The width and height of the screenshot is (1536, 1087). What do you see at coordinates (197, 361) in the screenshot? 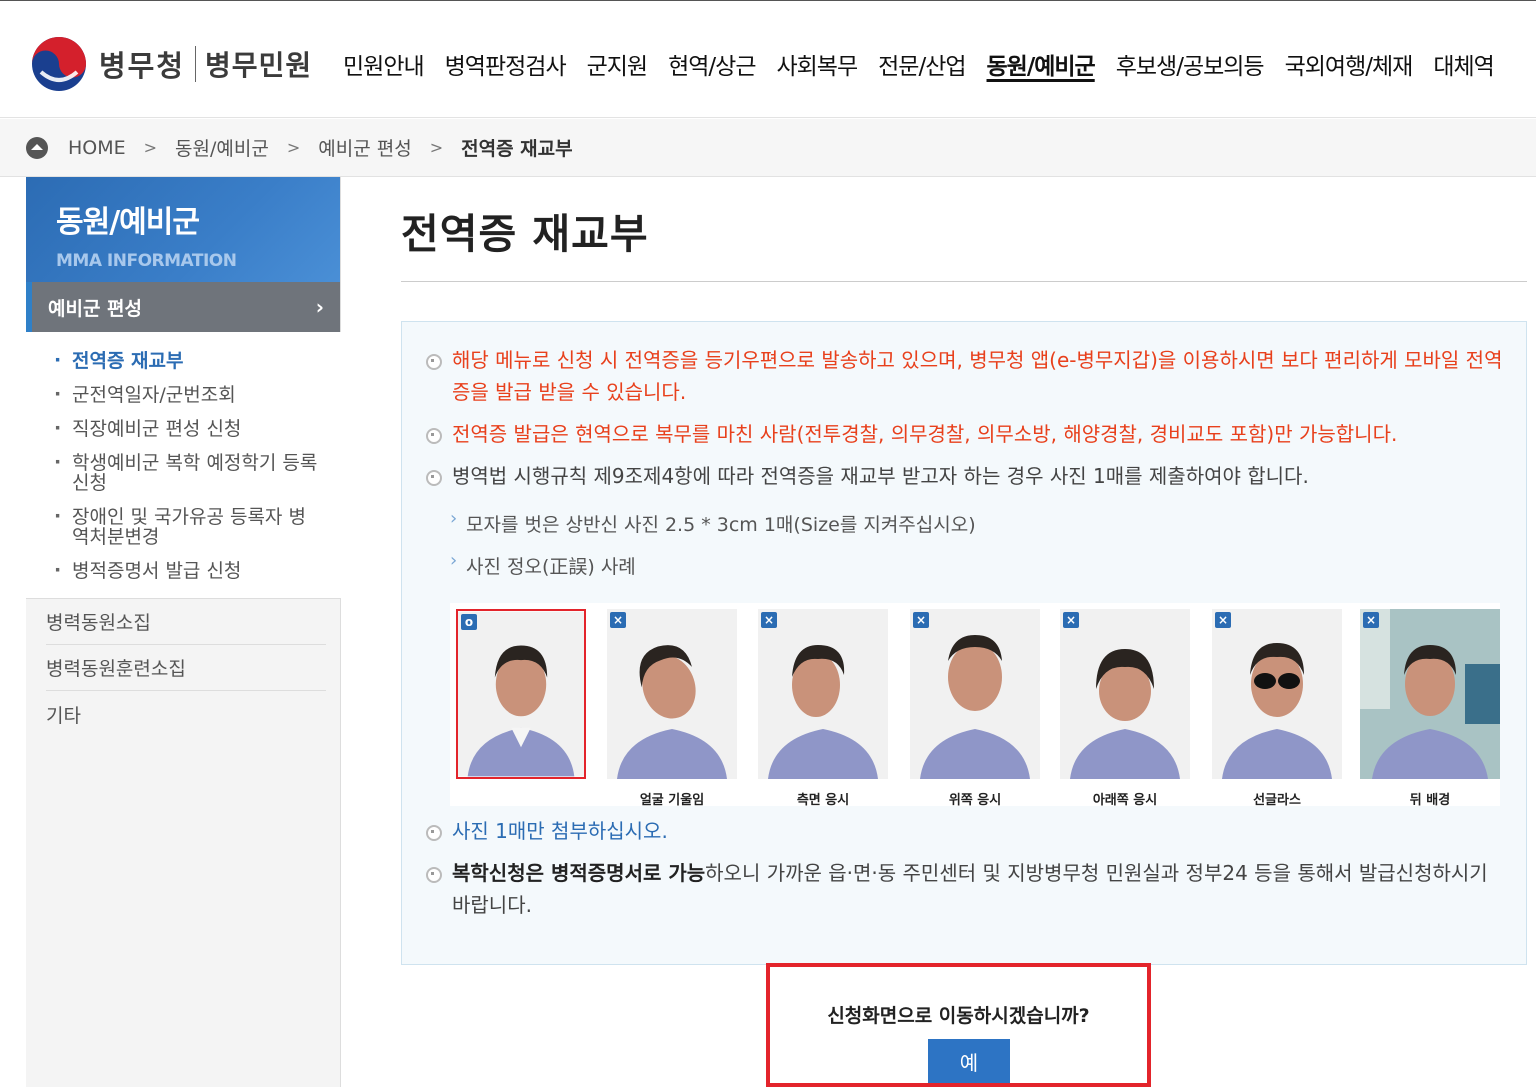
I see `submenu-item-discharge-card-reissue: 전역증 재교부` at bounding box center [197, 361].